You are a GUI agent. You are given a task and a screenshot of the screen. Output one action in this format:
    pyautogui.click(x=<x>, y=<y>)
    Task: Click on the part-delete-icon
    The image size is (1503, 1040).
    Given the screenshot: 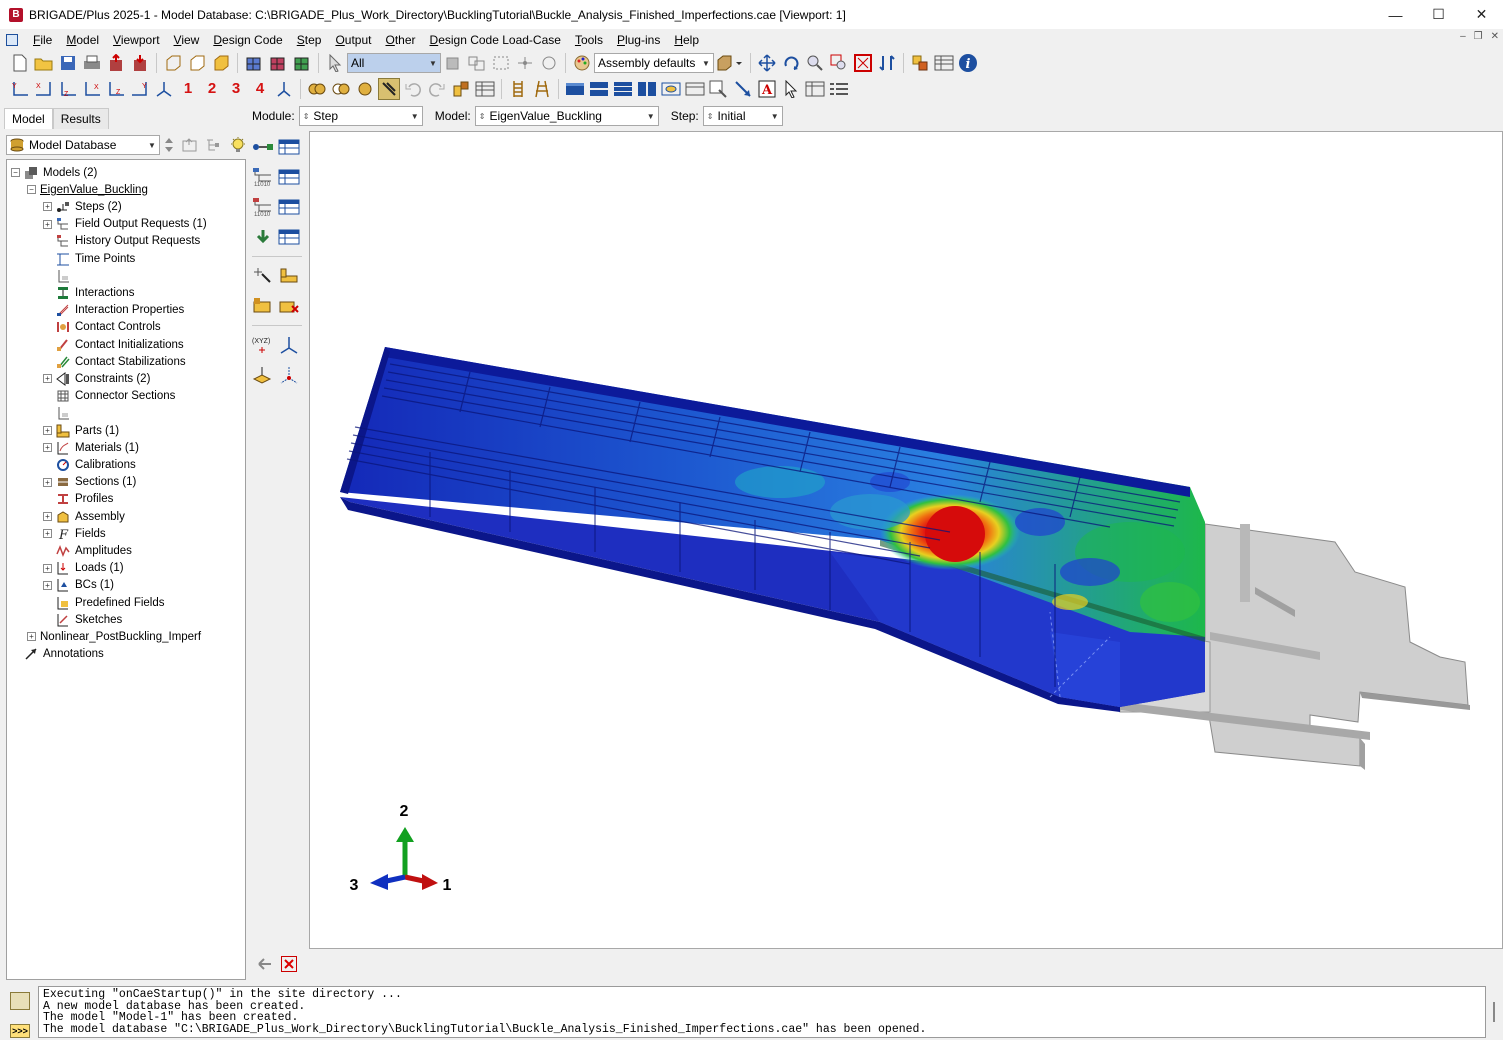 What is the action you would take?
    pyautogui.click(x=289, y=306)
    